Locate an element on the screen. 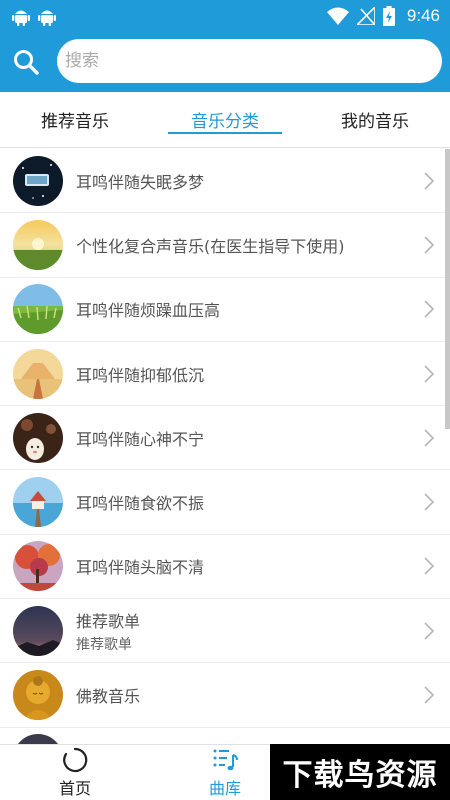 The height and width of the screenshot is (800, 450). search-header is located at coordinates (225, 62).